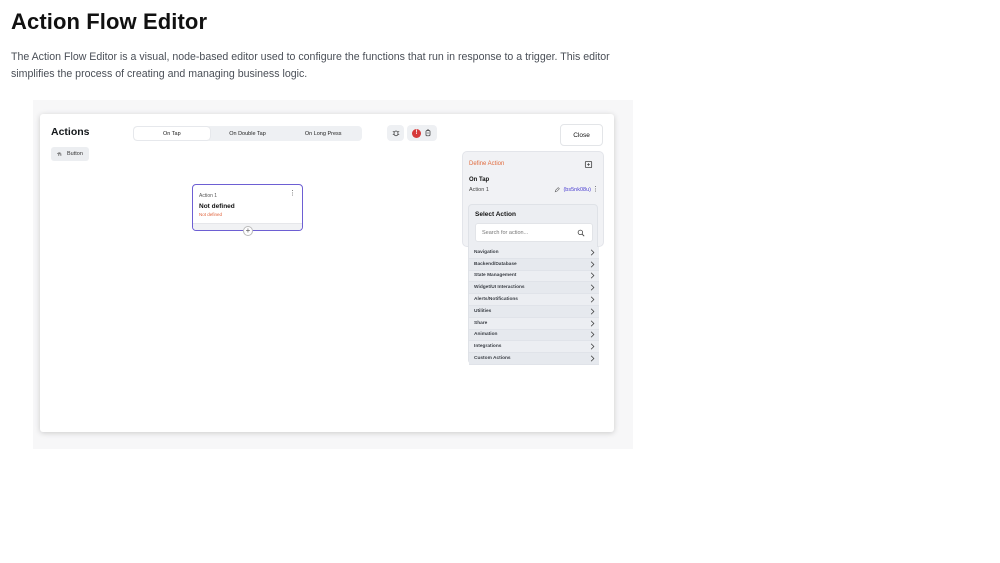 This screenshot has height=563, width=1000. Describe the element at coordinates (211, 214) in the screenshot. I see `node-status: Not defined` at that location.